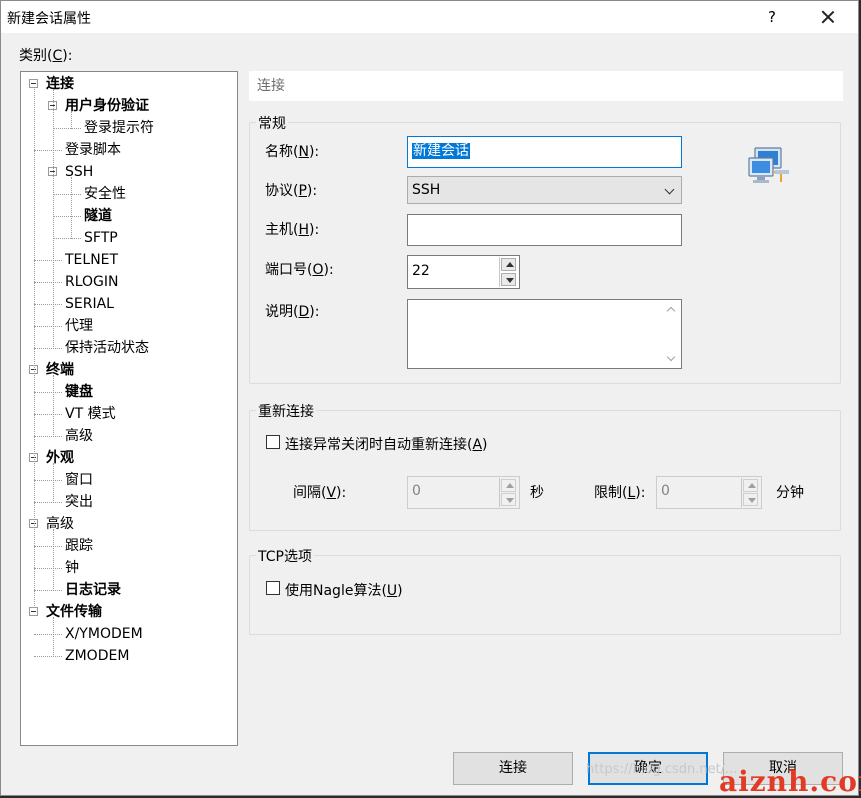 This screenshot has width=861, height=798. Describe the element at coordinates (49, 19) in the screenshot. I see `window-title: 新建会话属性` at that location.